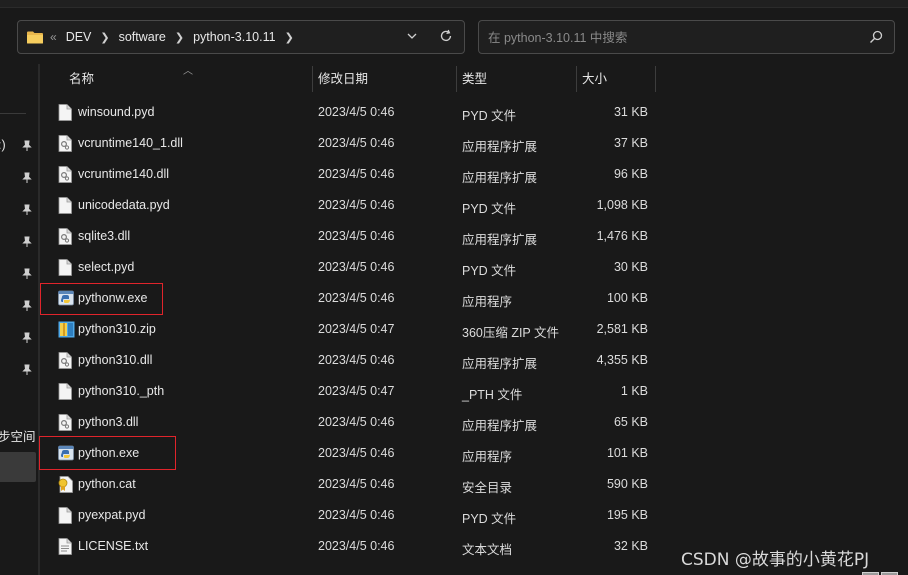 Image resolution: width=908 pixels, height=575 pixels. I want to click on file-size: 100 KB, so click(627, 298).